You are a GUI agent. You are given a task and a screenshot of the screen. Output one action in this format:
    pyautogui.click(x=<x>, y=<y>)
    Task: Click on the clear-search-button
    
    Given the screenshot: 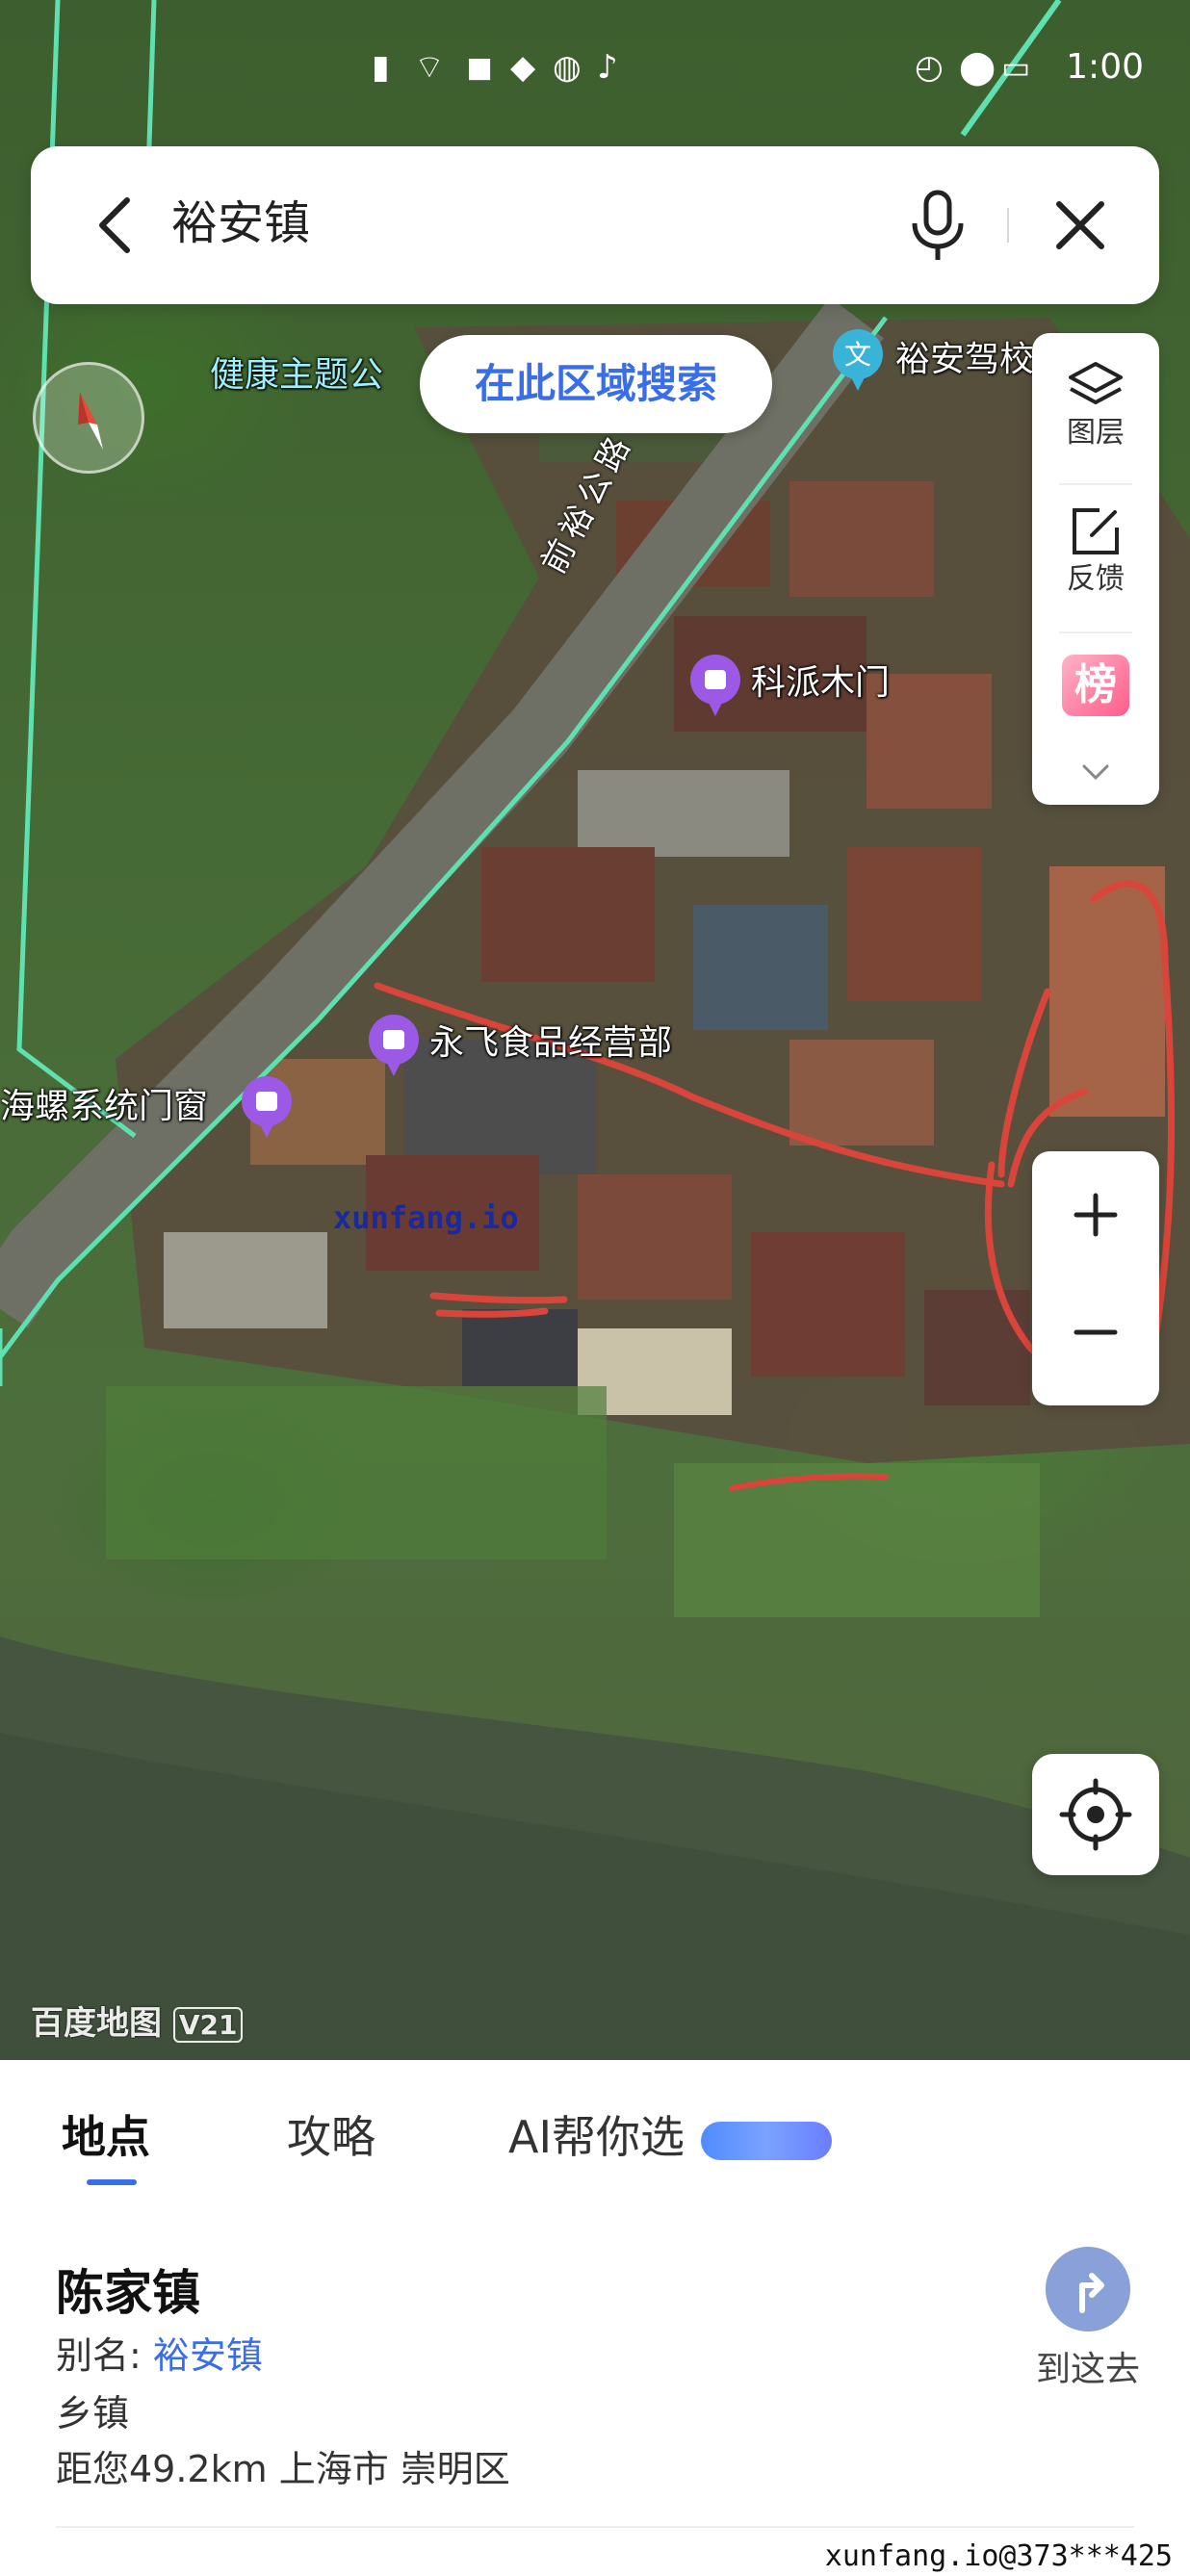 What is the action you would take?
    pyautogui.click(x=1080, y=225)
    